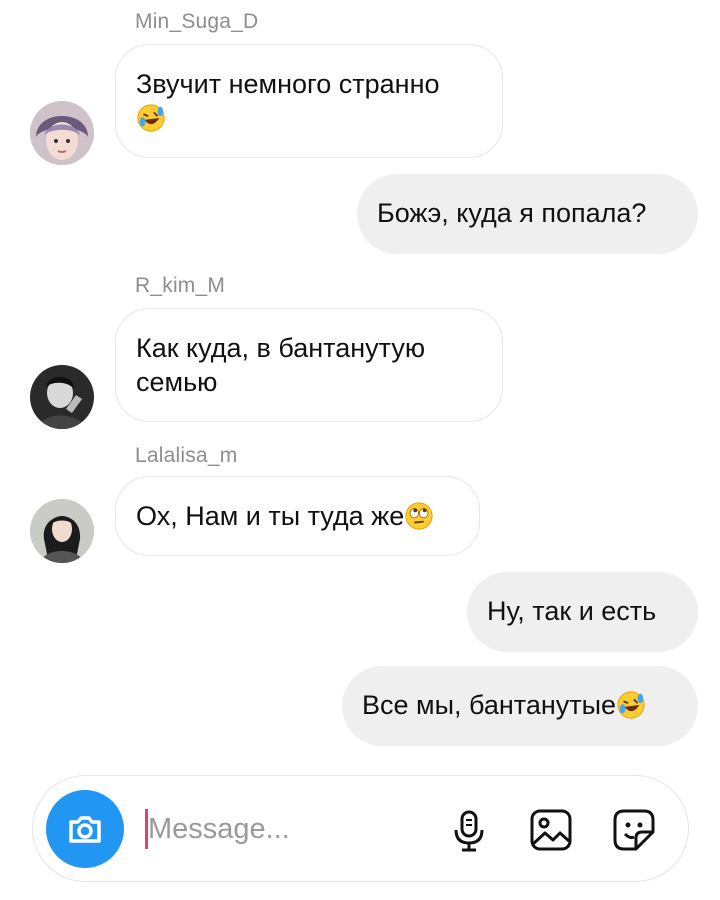 The image size is (720, 900). What do you see at coordinates (197, 21) in the screenshot?
I see `sender-name: Min_Suga_D` at bounding box center [197, 21].